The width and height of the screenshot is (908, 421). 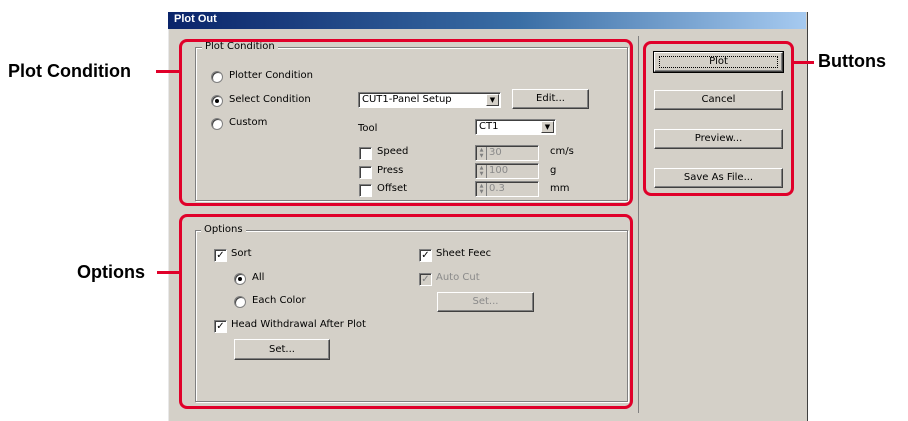 I want to click on divider, so click(x=638, y=224).